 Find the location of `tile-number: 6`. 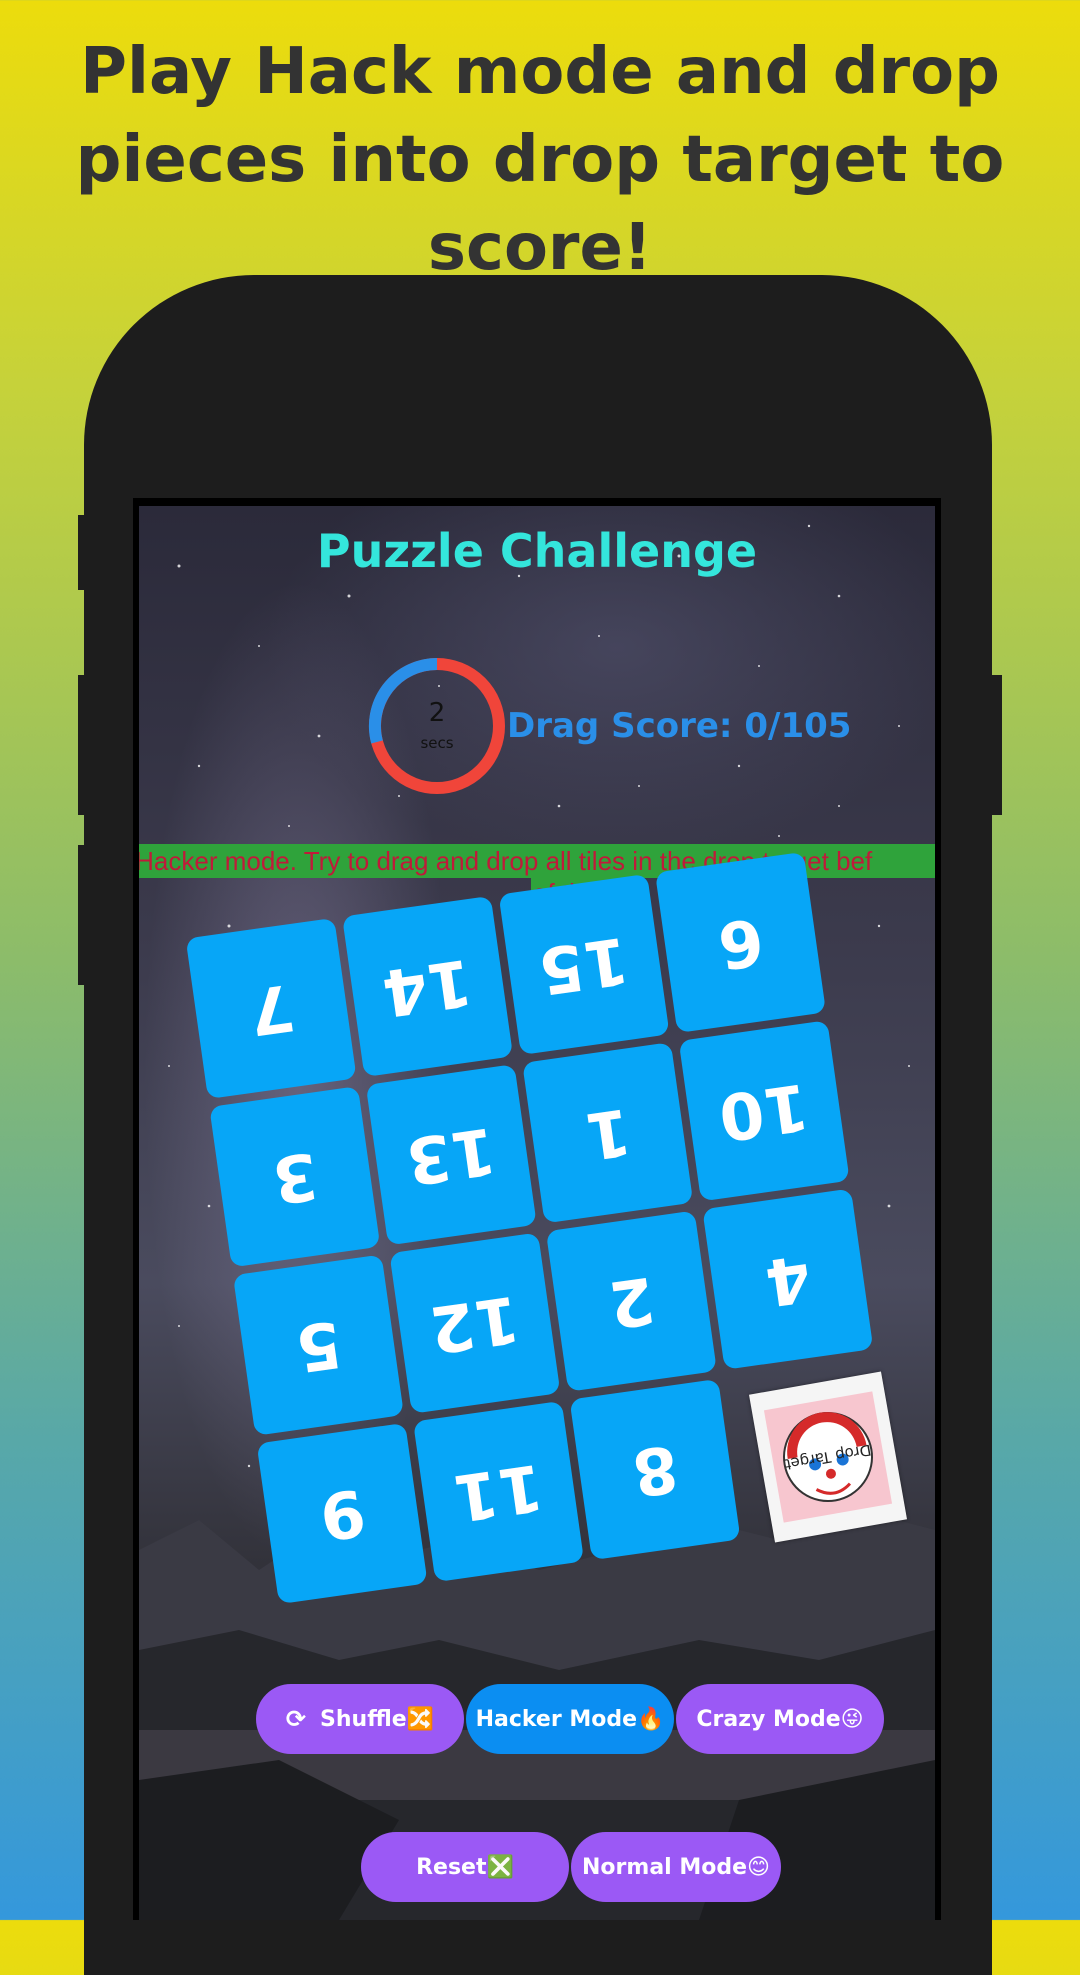

tile-number: 6 is located at coordinates (740, 942).